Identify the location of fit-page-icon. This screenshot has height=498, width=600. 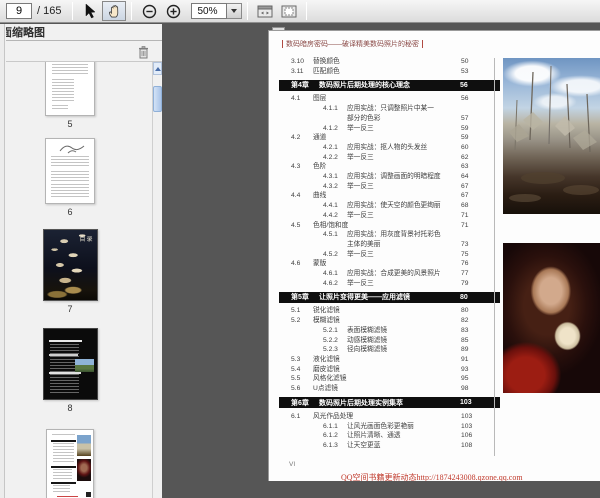
(289, 11).